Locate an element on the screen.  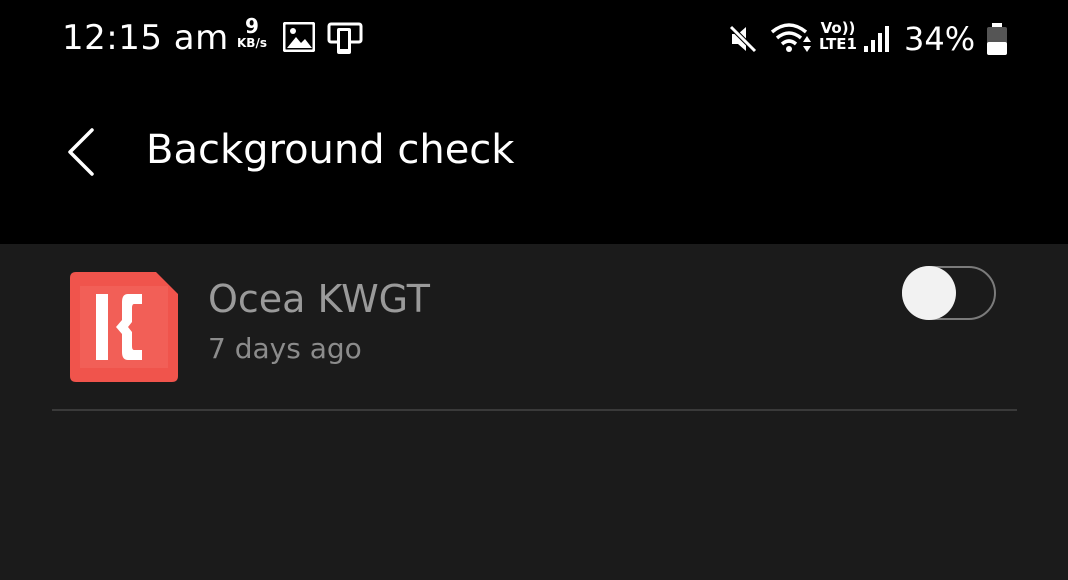
battery-icon is located at coordinates (997, 39).